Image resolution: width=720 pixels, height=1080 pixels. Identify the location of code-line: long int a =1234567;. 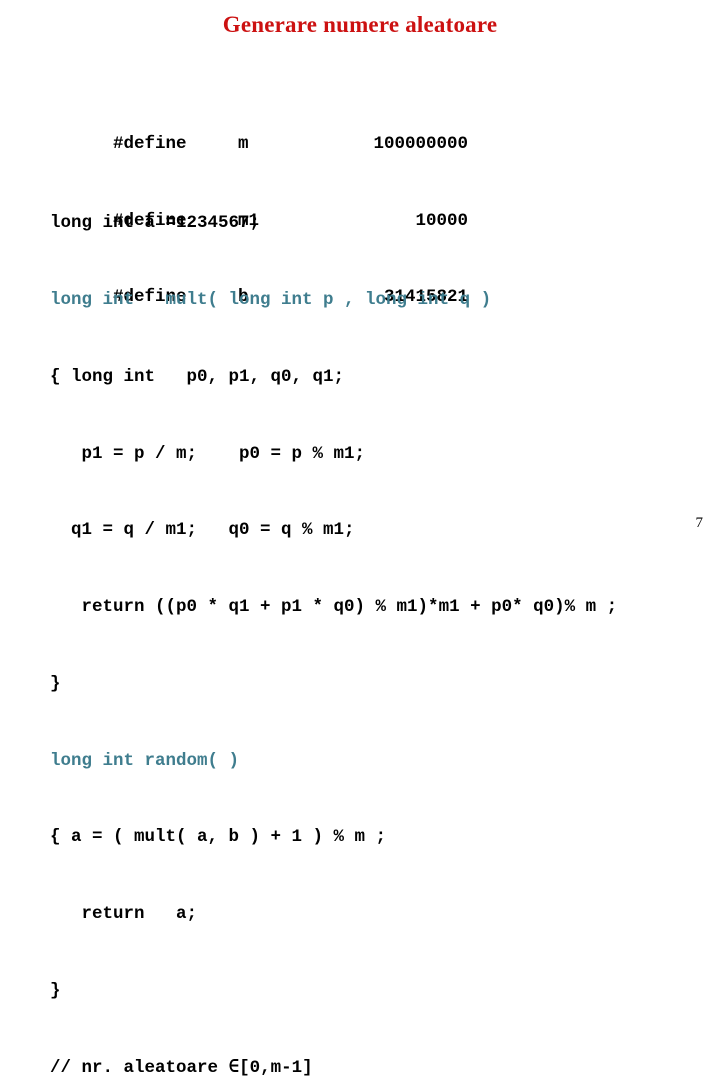
(155, 223).